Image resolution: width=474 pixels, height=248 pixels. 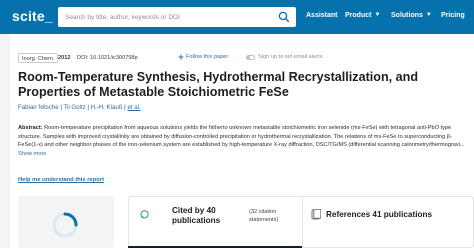 What do you see at coordinates (5, 141) in the screenshot?
I see `left-gutter` at bounding box center [5, 141].